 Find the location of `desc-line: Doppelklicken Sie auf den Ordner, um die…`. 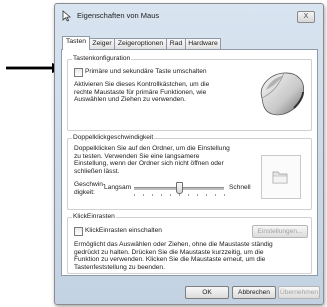

desc-line: Doppelklicken Sie auf den Ordner, um die… is located at coordinates (152, 148).